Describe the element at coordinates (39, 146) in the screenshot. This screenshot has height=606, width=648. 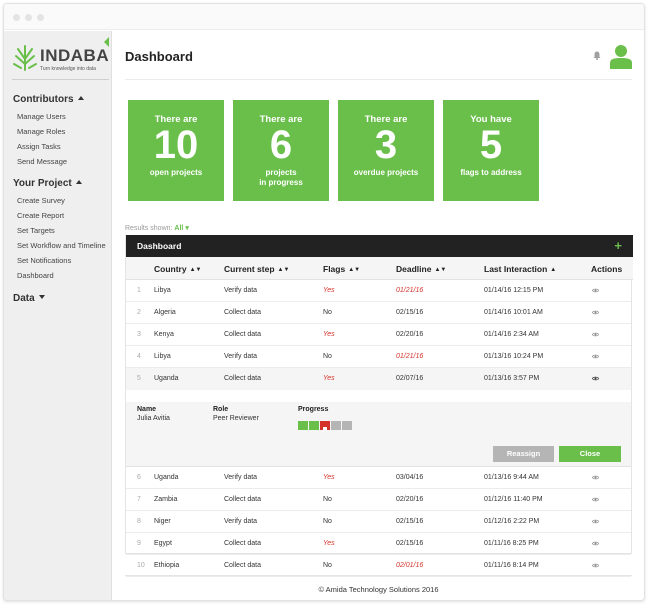
I see `nav-item-assign-tasks: Assign Tasks` at that location.